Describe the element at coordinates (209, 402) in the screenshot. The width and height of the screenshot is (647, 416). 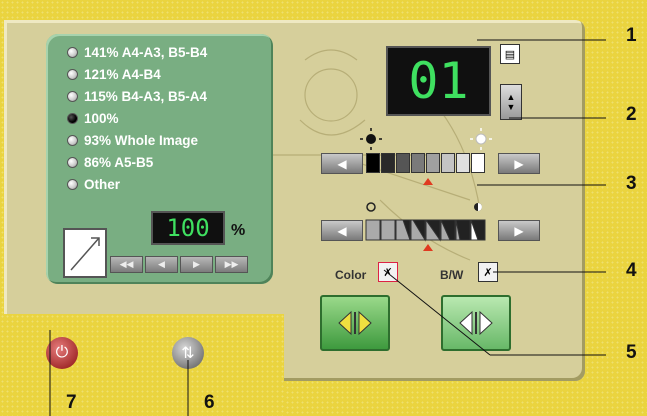
I see `callout-6: 6` at that location.